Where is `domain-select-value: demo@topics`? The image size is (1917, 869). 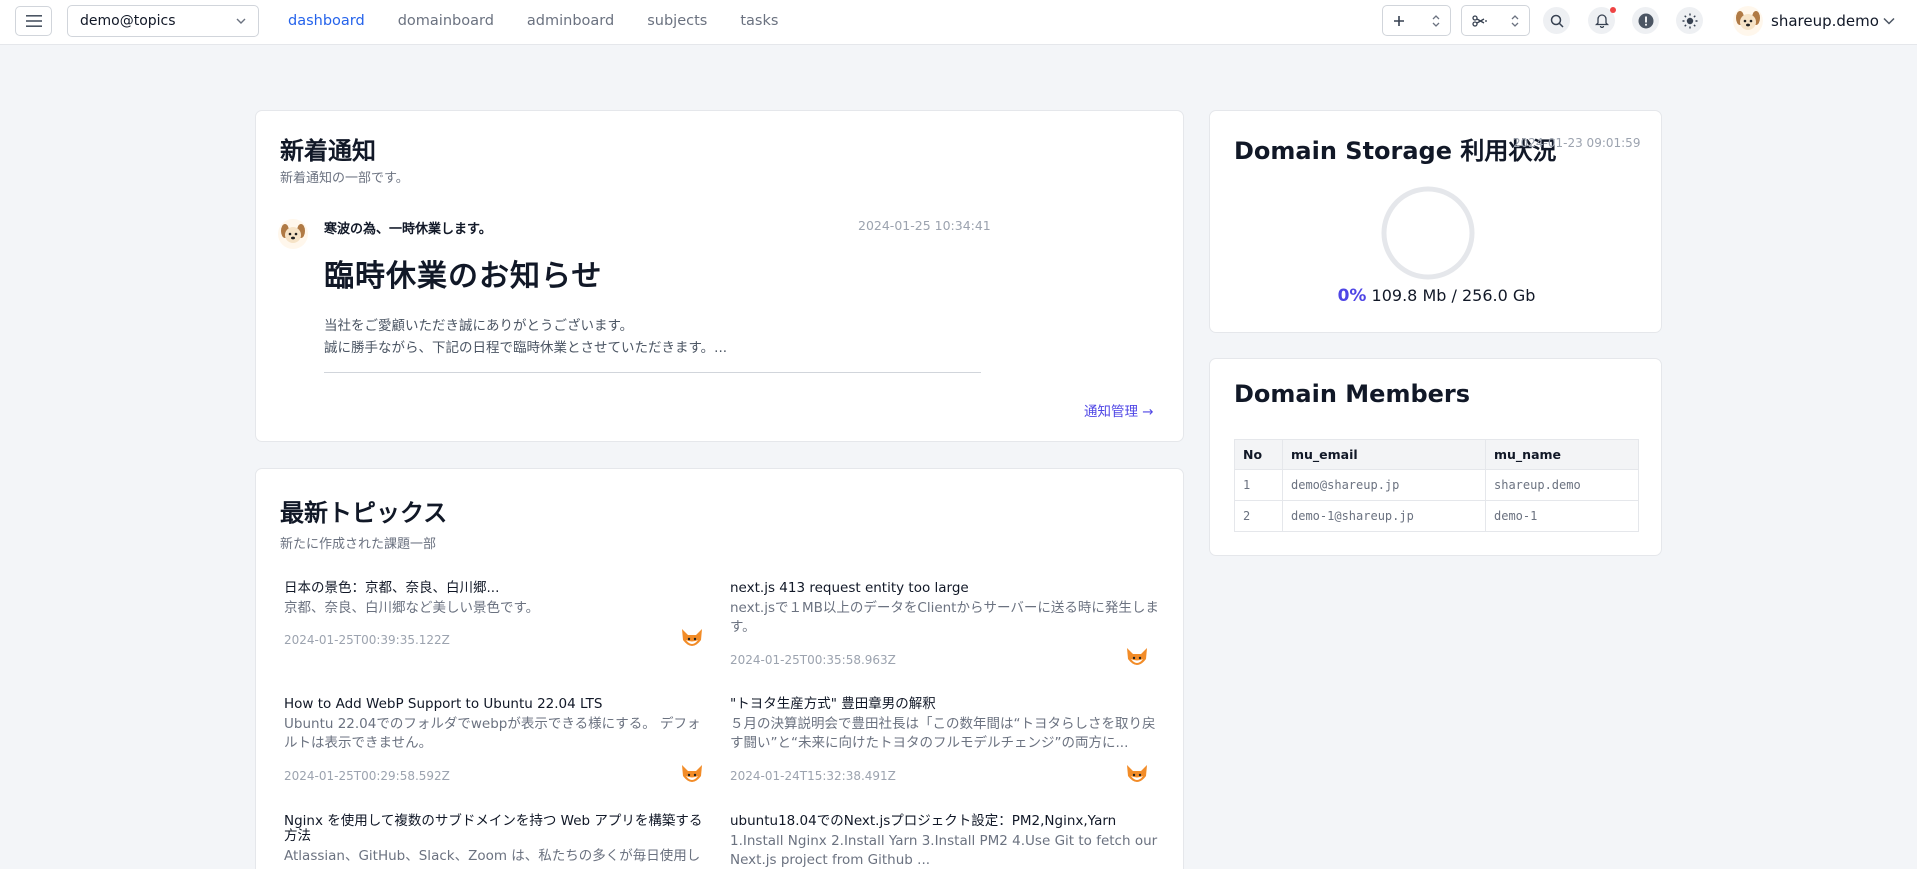
domain-select-value: demo@topics is located at coordinates (128, 21).